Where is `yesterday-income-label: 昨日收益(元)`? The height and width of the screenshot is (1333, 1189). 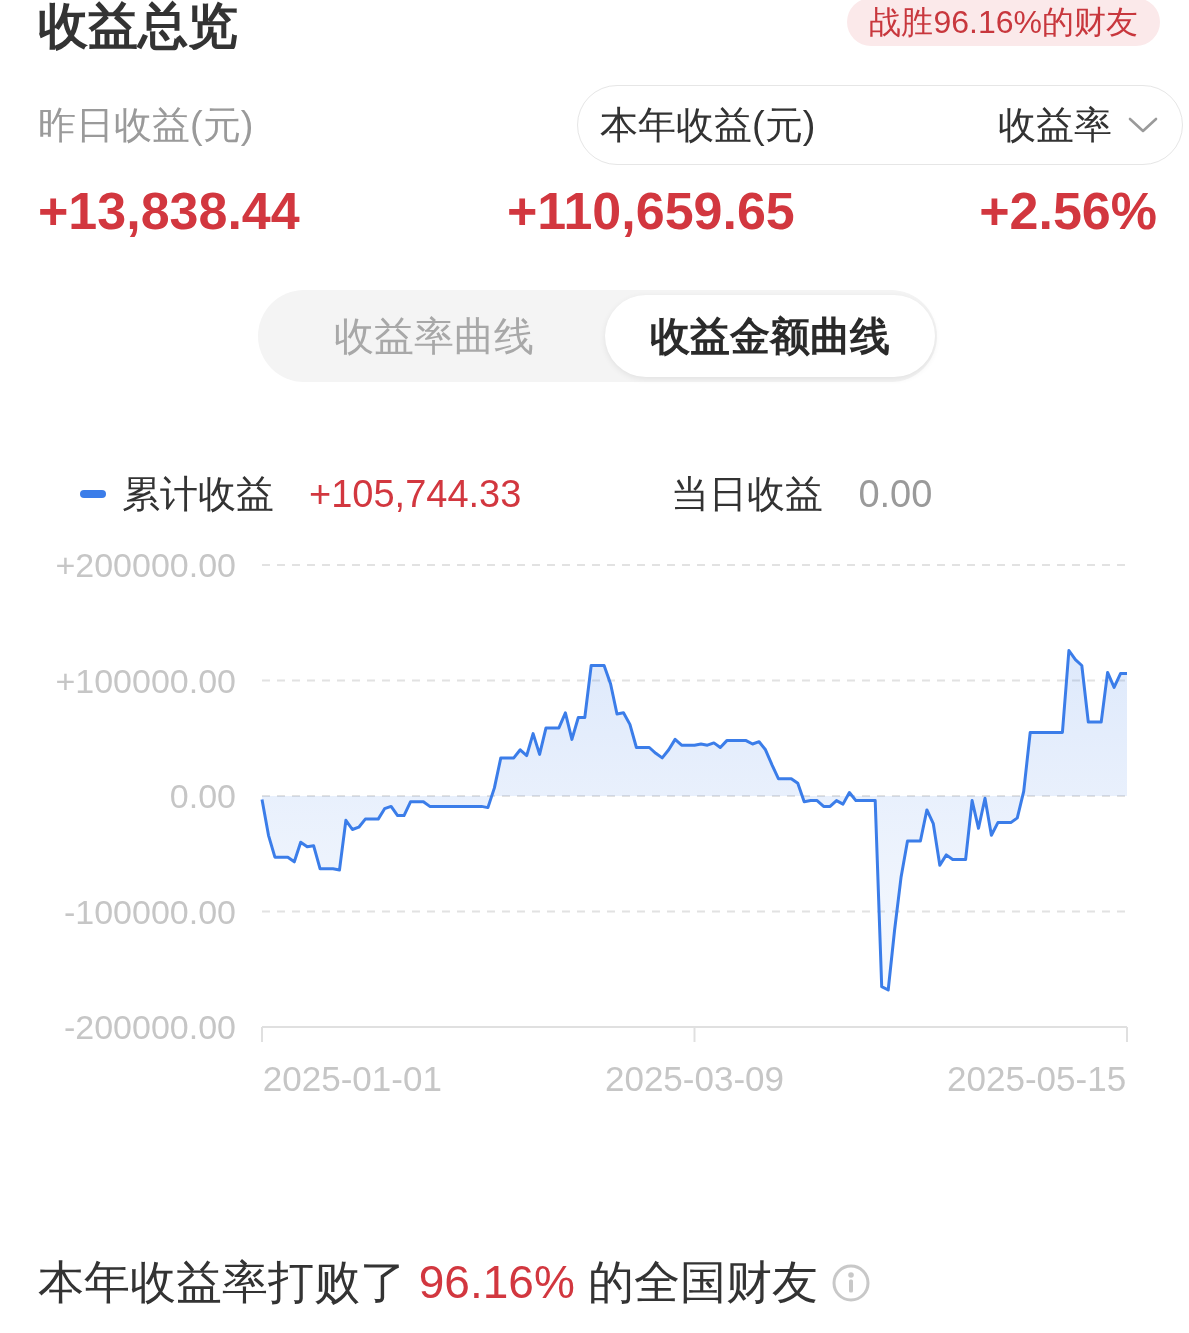
yesterday-income-label: 昨日收益(元) is located at coordinates (146, 125).